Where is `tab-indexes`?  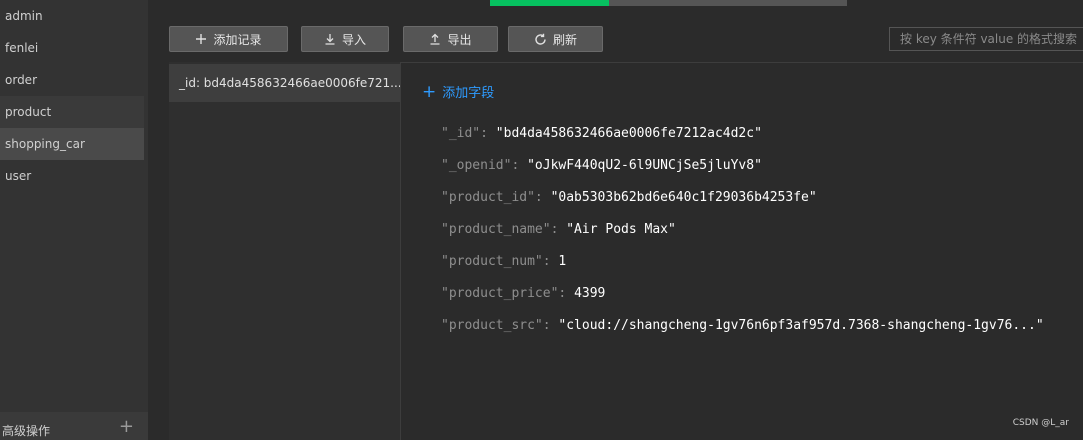 tab-indexes is located at coordinates (668, 3).